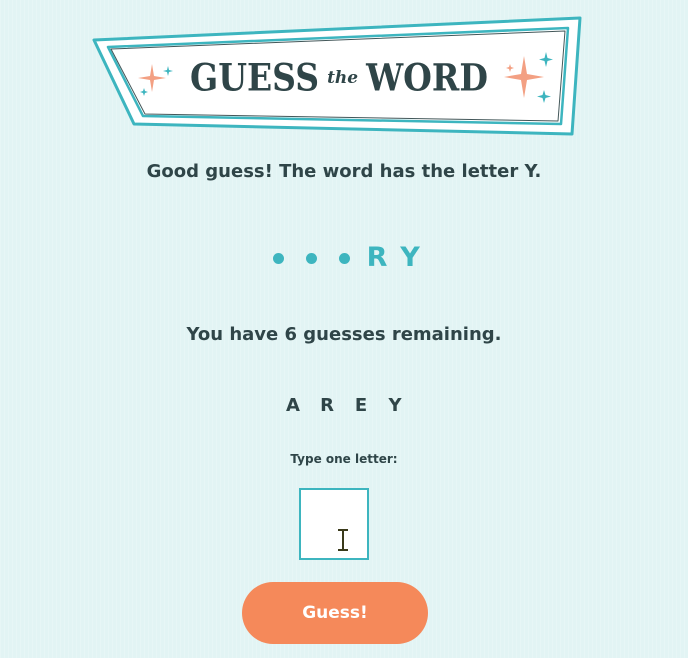 Image resolution: width=688 pixels, height=658 pixels. I want to click on guesses-remaining: You have 6 guesses remaining., so click(344, 334).